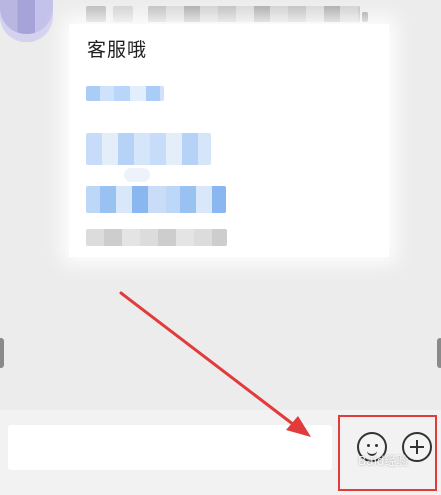  I want to click on pointer-arrow, so click(215, 364).